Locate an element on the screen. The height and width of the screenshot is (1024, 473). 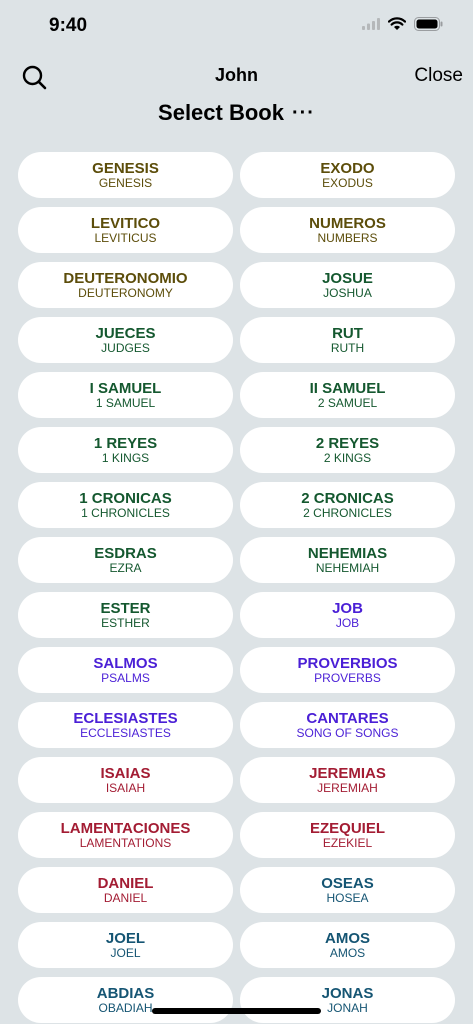
book-button-ruth: RUT RUTH is located at coordinates (347, 340).